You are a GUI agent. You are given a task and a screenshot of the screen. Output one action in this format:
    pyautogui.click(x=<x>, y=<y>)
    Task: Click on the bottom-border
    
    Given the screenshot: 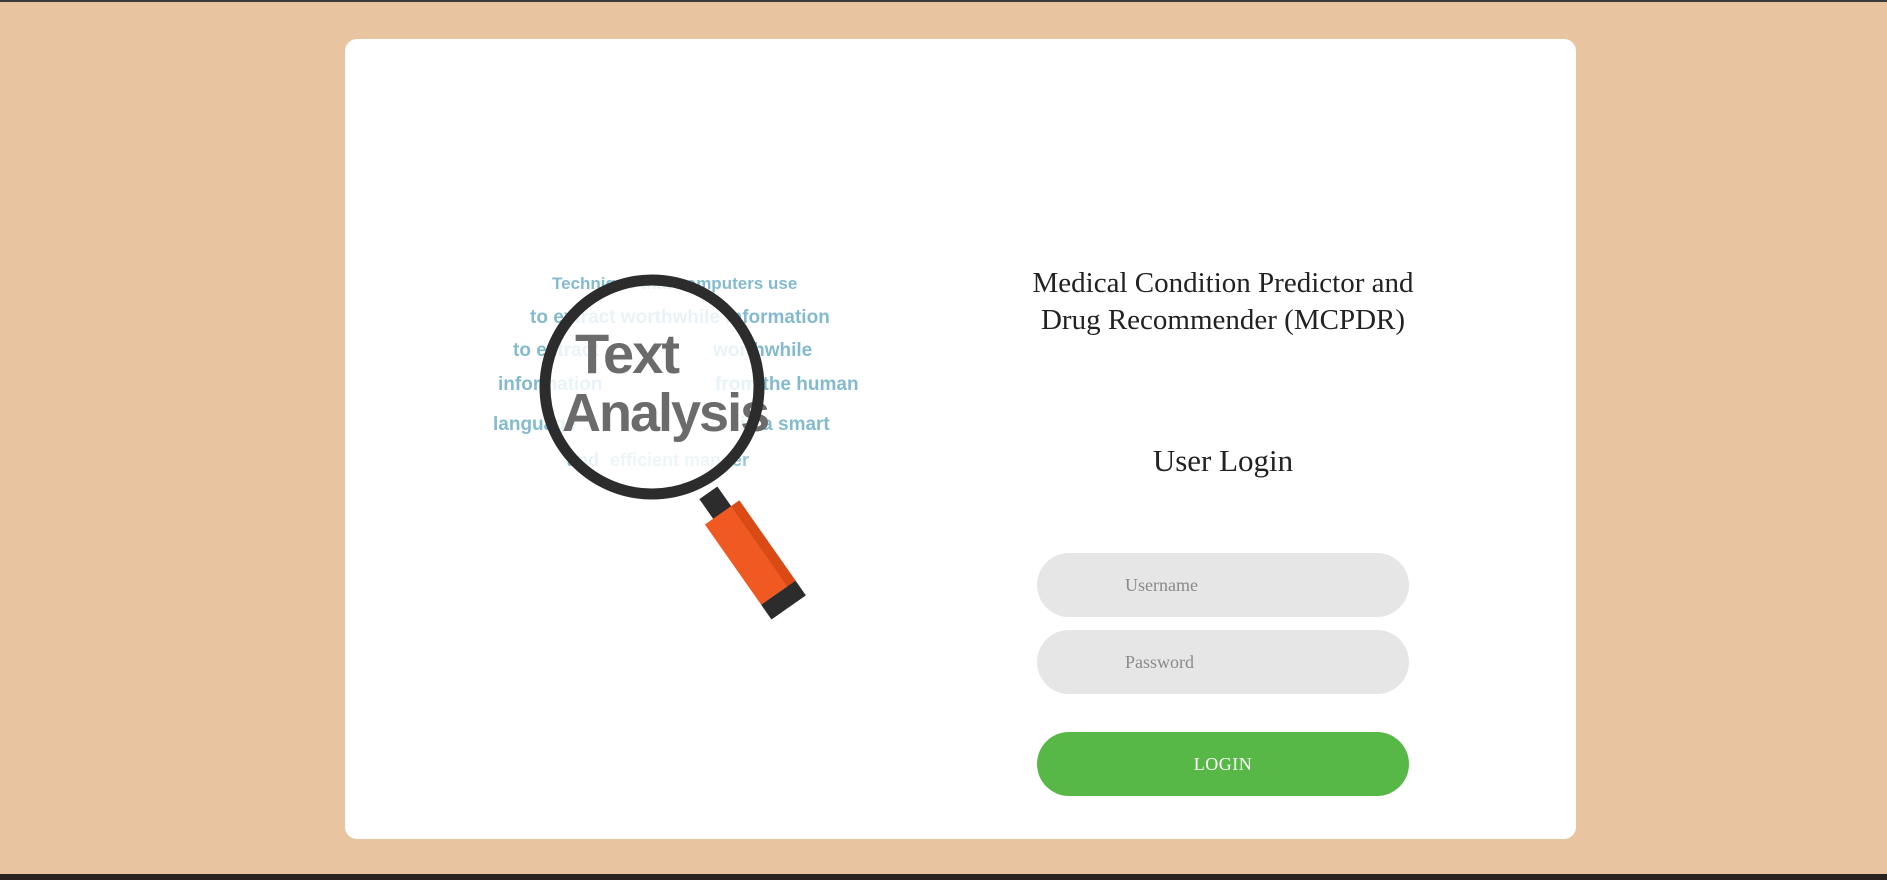 What is the action you would take?
    pyautogui.click(x=943, y=877)
    